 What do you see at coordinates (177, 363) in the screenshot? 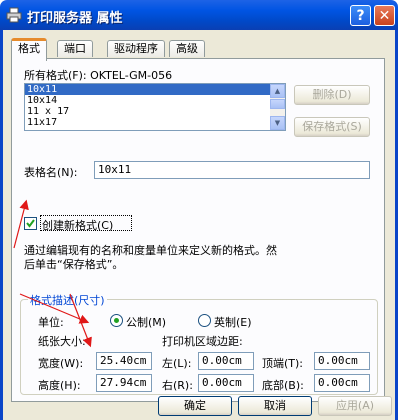
I see `left-margin-label: 左(L):` at bounding box center [177, 363].